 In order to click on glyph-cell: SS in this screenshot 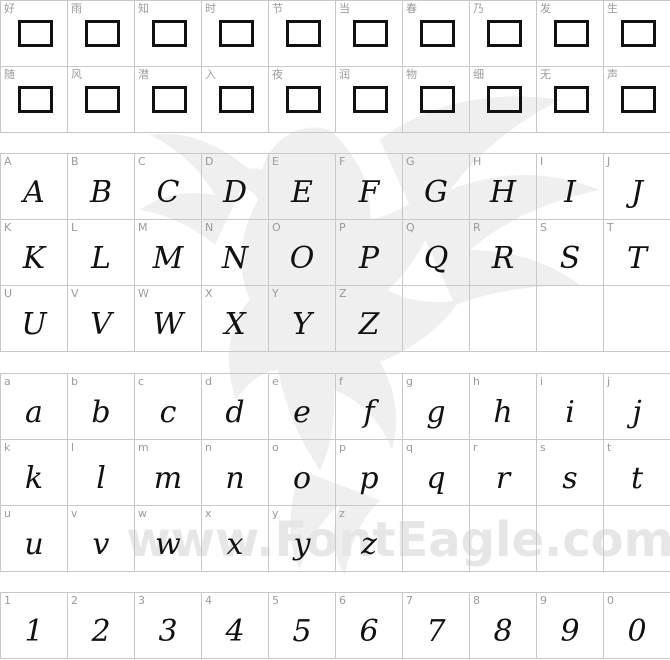, I will do `click(570, 253)`.